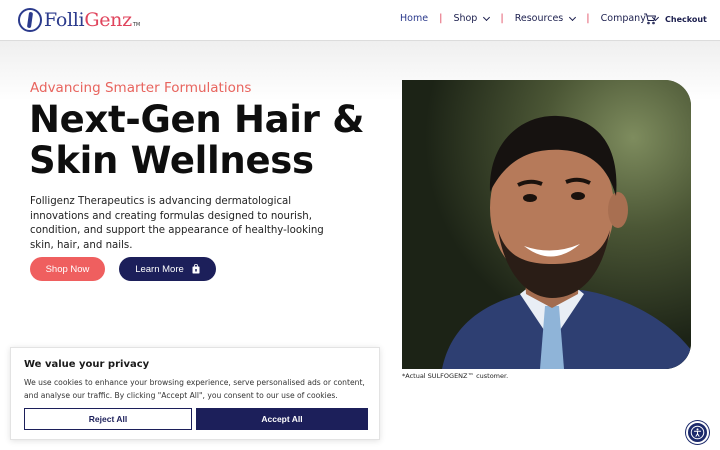 This screenshot has height=450, width=720. Describe the element at coordinates (623, 18) in the screenshot. I see `nav-label: Company` at that location.